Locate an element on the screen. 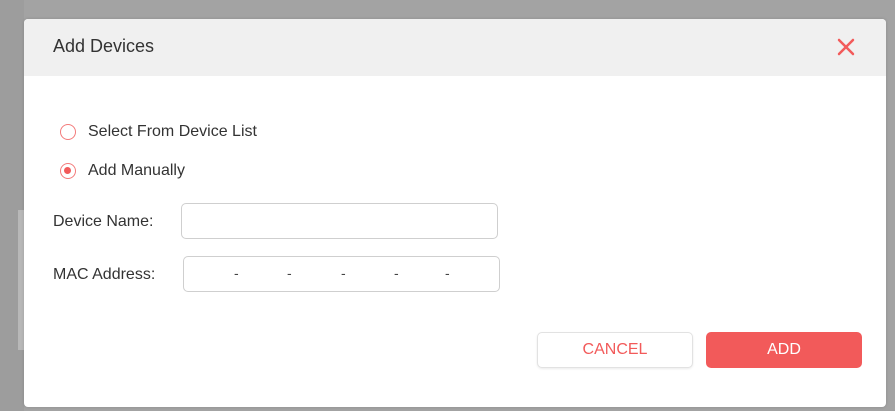 The height and width of the screenshot is (411, 895). device-name-label: Device Name: is located at coordinates (103, 221).